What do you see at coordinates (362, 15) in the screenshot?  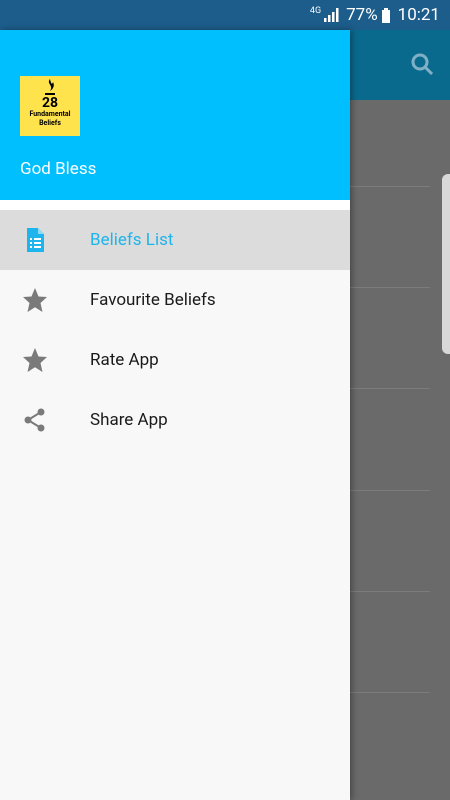 I see `battery-percent: 77%` at bounding box center [362, 15].